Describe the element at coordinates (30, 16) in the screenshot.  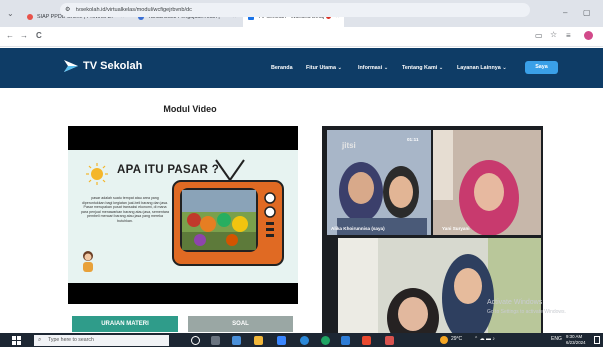
I see `ppdb-favicon-icon` at that location.